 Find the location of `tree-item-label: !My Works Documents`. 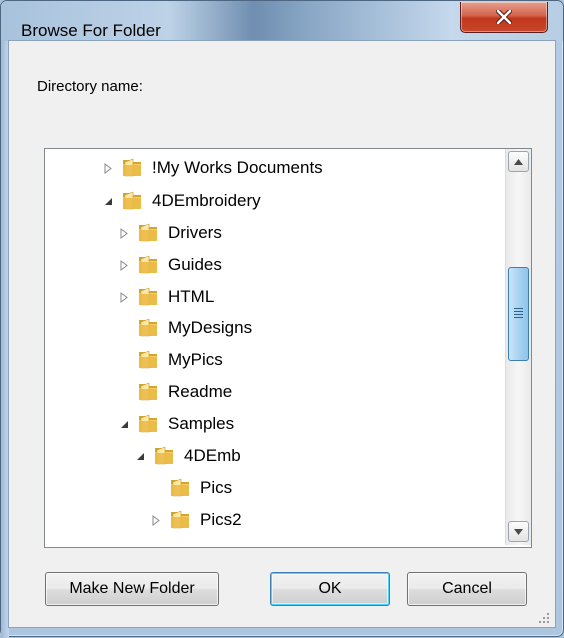

tree-item-label: !My Works Documents is located at coordinates (237, 167).